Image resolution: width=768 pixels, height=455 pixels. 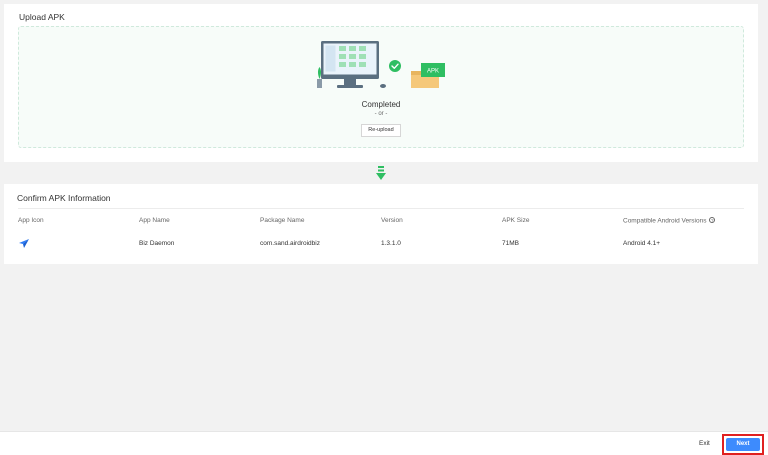 What do you see at coordinates (42, 17) in the screenshot?
I see `upload-apk-title: Upload APK` at bounding box center [42, 17].